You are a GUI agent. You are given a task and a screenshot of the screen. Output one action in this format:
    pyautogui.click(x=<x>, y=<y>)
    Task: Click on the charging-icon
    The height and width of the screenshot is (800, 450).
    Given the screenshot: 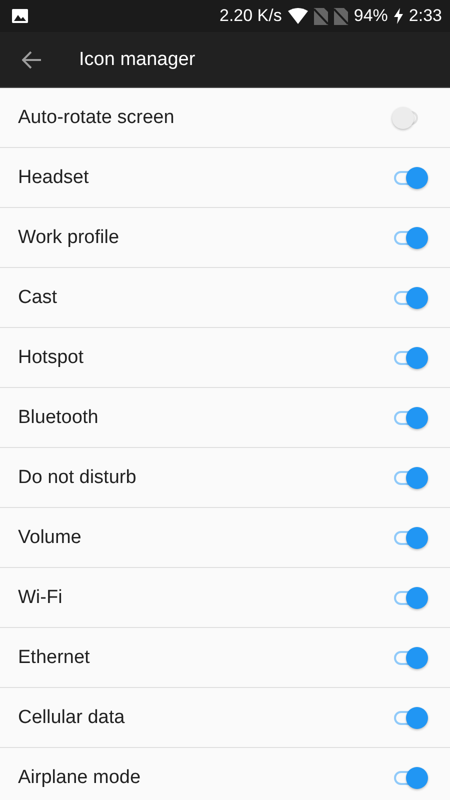 What is the action you would take?
    pyautogui.click(x=398, y=16)
    